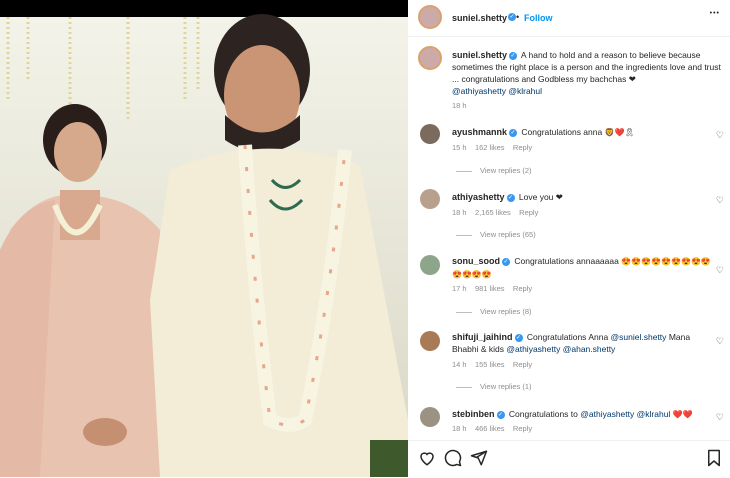 This screenshot has width=730, height=478. What do you see at coordinates (476, 261) in the screenshot?
I see `comment-username: sonu_sood` at bounding box center [476, 261].